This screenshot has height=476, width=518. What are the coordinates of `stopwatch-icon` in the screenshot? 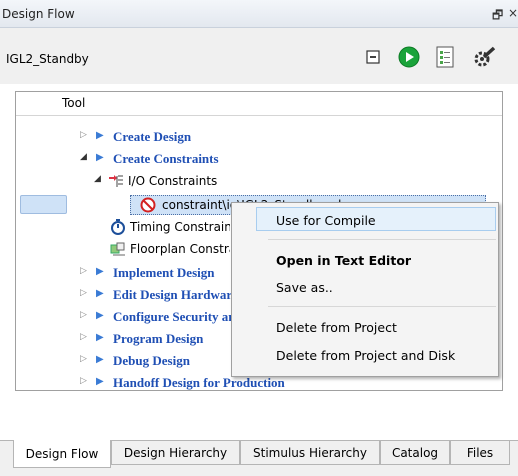 It's located at (118, 227).